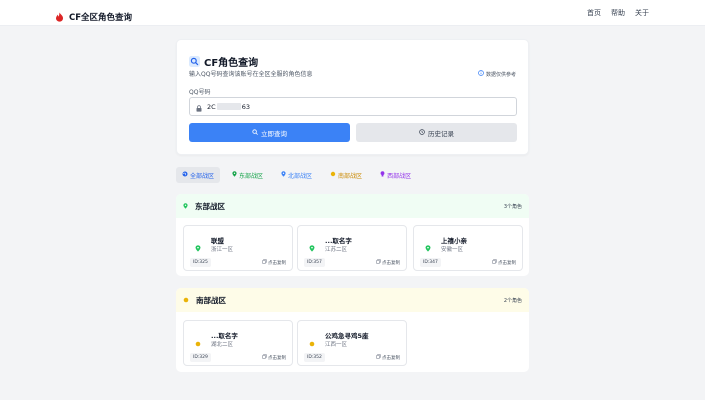 This screenshot has width=705, height=400. Describe the element at coordinates (200, 92) in the screenshot. I see `qq-field-label: QQ号码` at that location.